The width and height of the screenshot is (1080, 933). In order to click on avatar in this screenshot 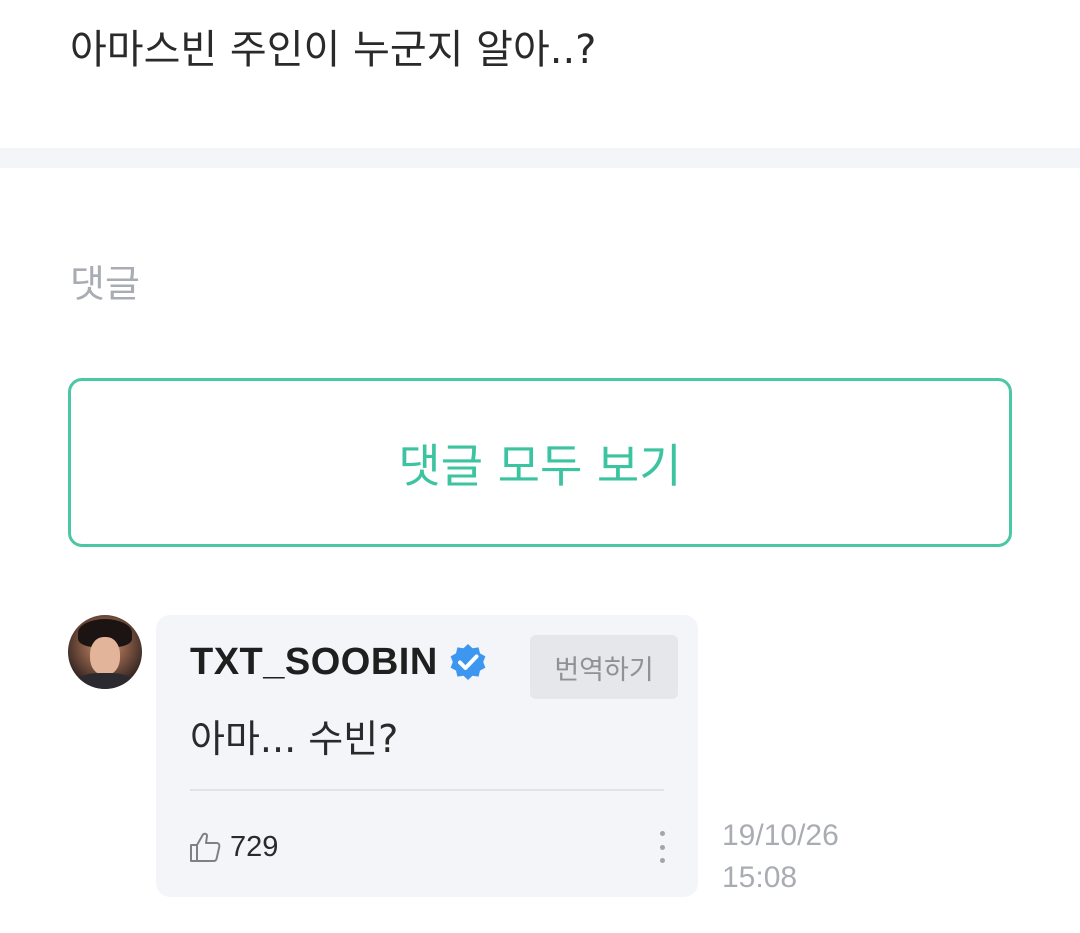, I will do `click(105, 652)`.